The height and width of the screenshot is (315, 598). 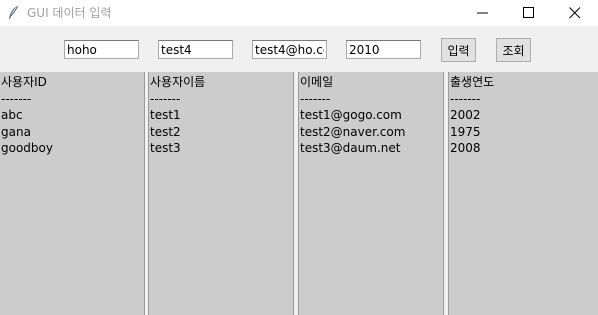 What do you see at coordinates (72, 148) in the screenshot?
I see `list-item: goodboy` at bounding box center [72, 148].